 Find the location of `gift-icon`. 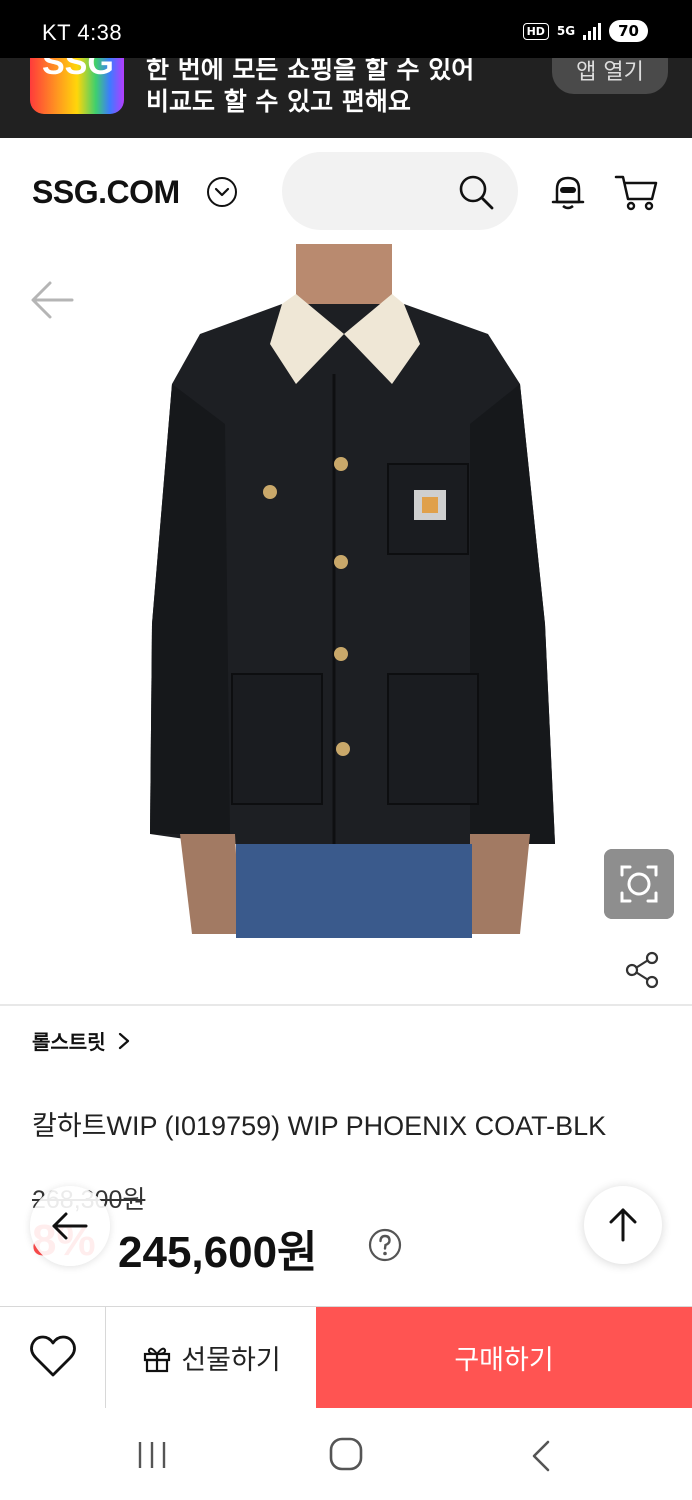

gift-icon is located at coordinates (157, 1359).